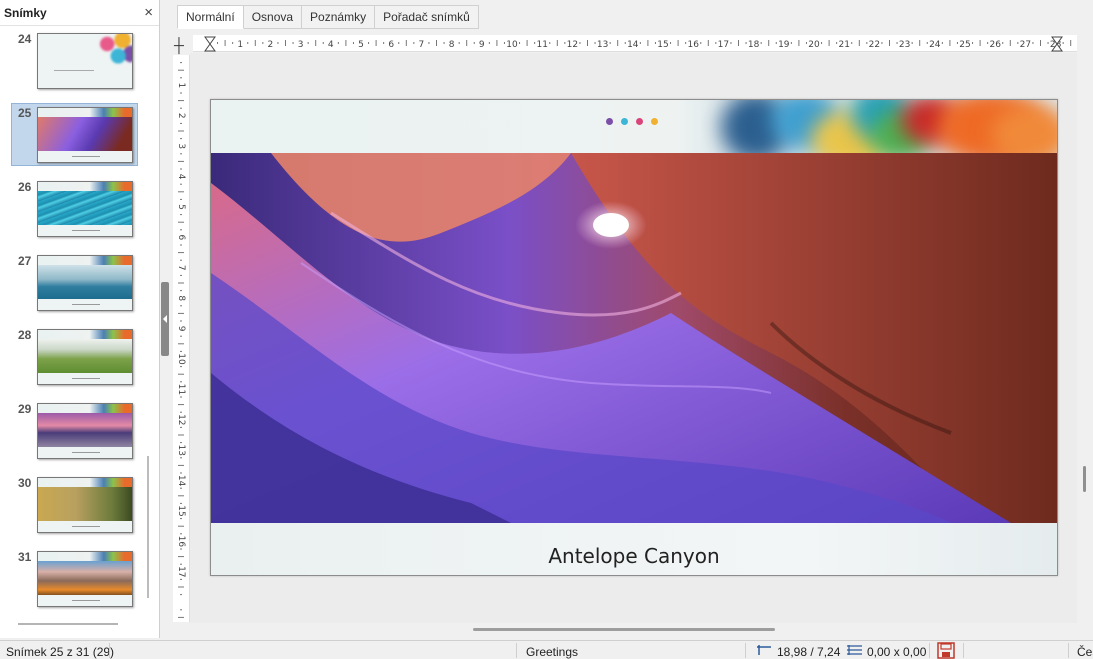  What do you see at coordinates (165, 319) in the screenshot?
I see `panel-collapse-handle` at bounding box center [165, 319].